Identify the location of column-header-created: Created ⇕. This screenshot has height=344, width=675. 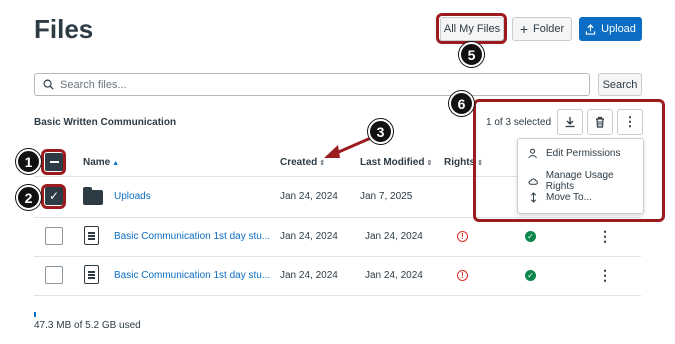
(302, 162).